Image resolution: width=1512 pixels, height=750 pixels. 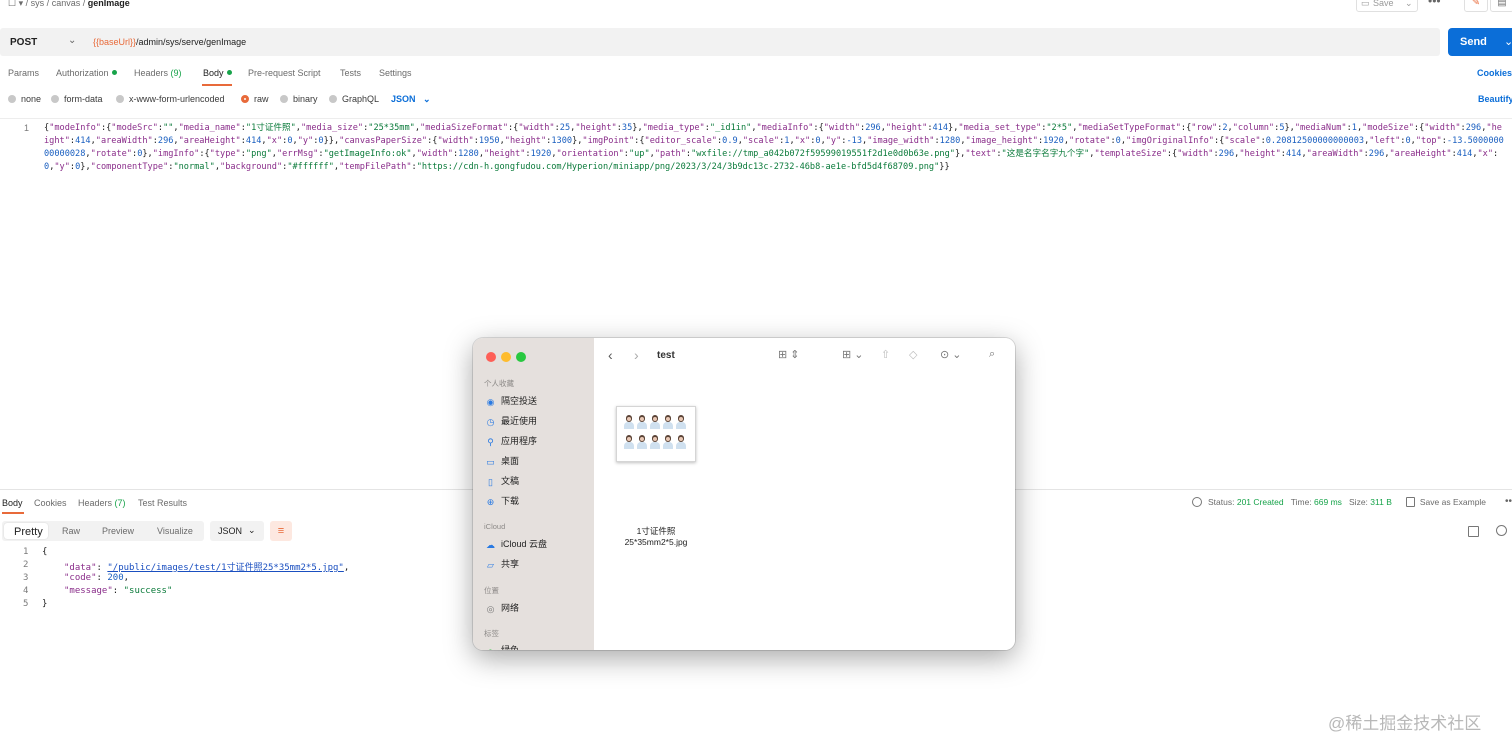 I want to click on radio-raw: raw, so click(x=255, y=99).